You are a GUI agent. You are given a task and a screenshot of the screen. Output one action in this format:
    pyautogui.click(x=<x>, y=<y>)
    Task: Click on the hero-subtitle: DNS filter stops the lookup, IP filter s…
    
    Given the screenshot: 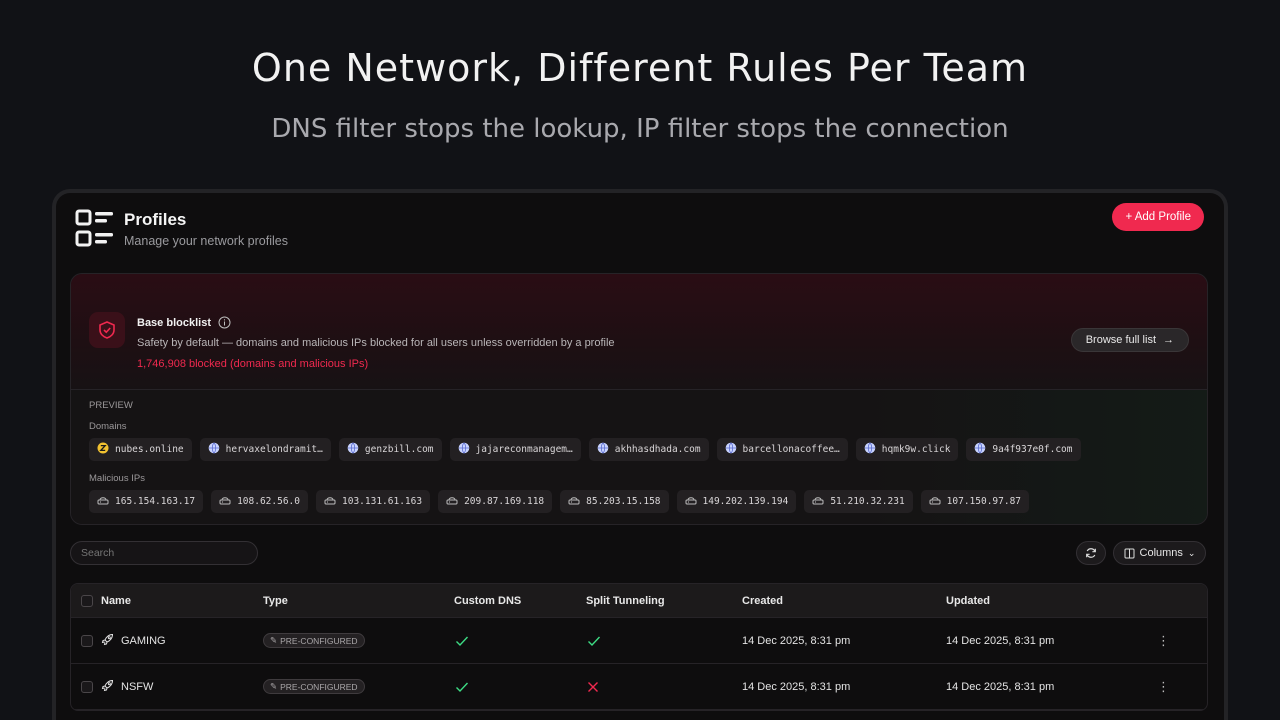 What is the action you would take?
    pyautogui.click(x=640, y=129)
    